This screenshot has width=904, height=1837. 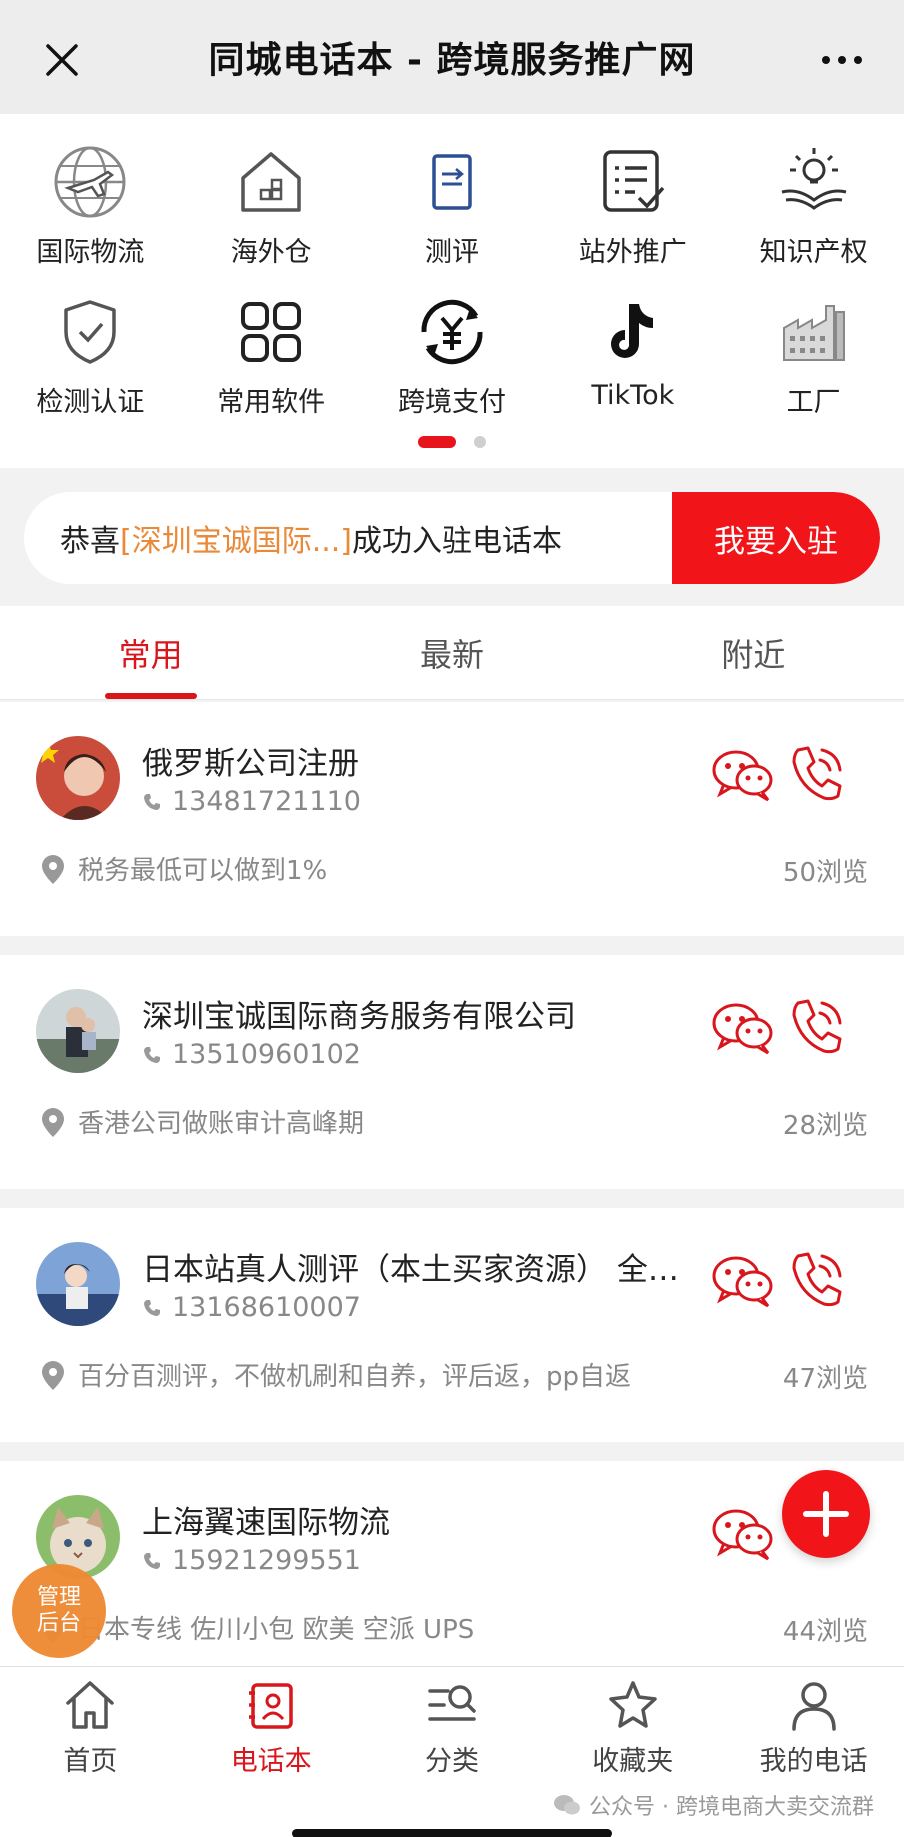 I want to click on nav-my-phone: 我的电话, so click(x=813, y=1725).